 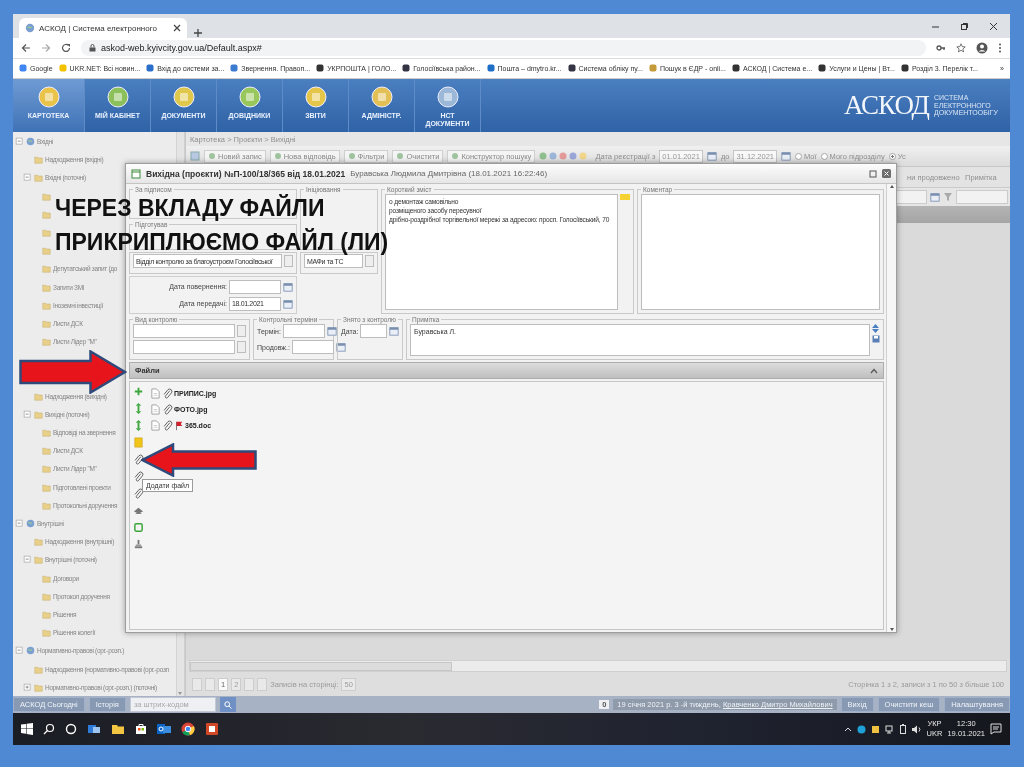 I want to click on caret-up-icon, so click(x=874, y=370).